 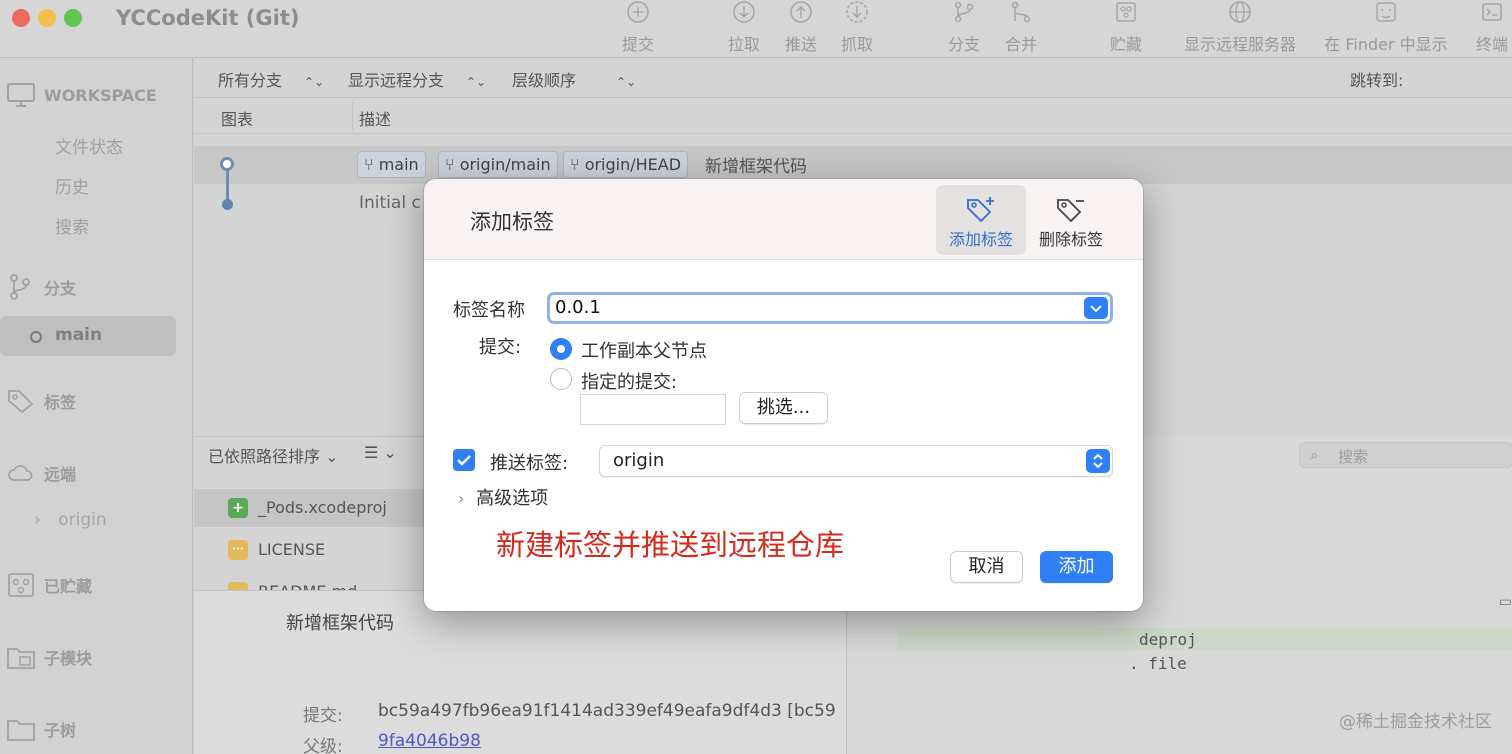 I want to click on column-description: 描述, so click(x=375, y=118).